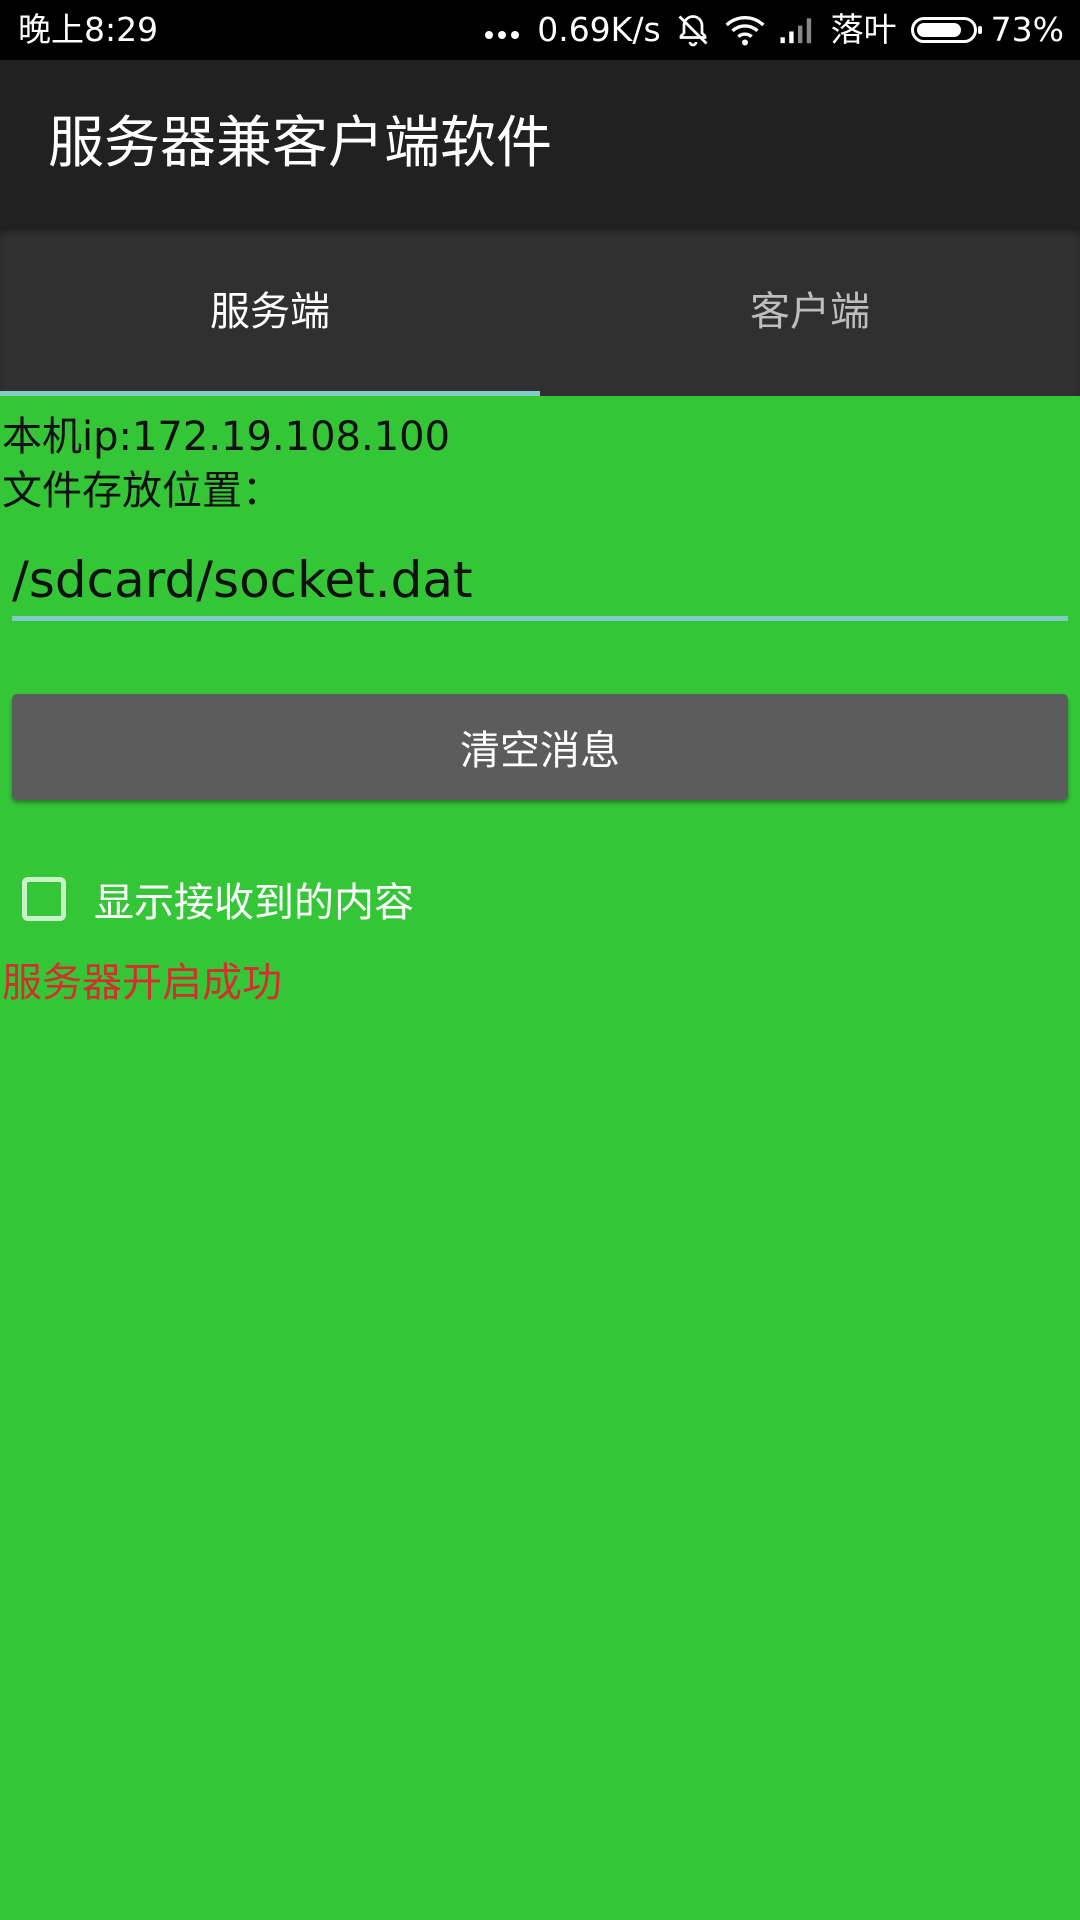 The image size is (1080, 1920). What do you see at coordinates (810, 312) in the screenshot?
I see `tab-client: 客户端` at bounding box center [810, 312].